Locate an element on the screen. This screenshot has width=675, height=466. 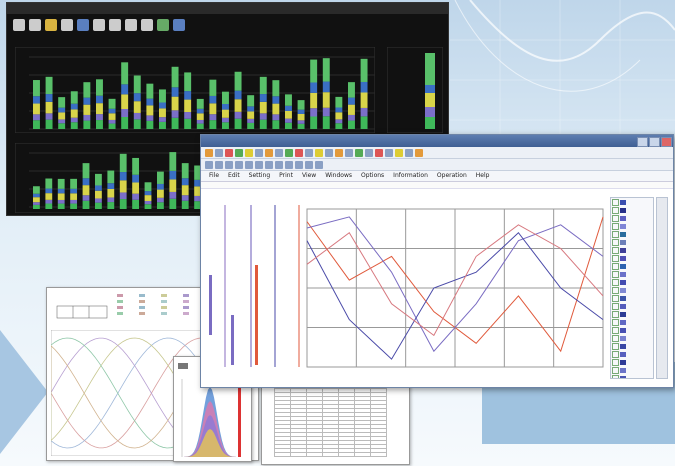
legend-scrollbar is located at coordinates (662, 288).